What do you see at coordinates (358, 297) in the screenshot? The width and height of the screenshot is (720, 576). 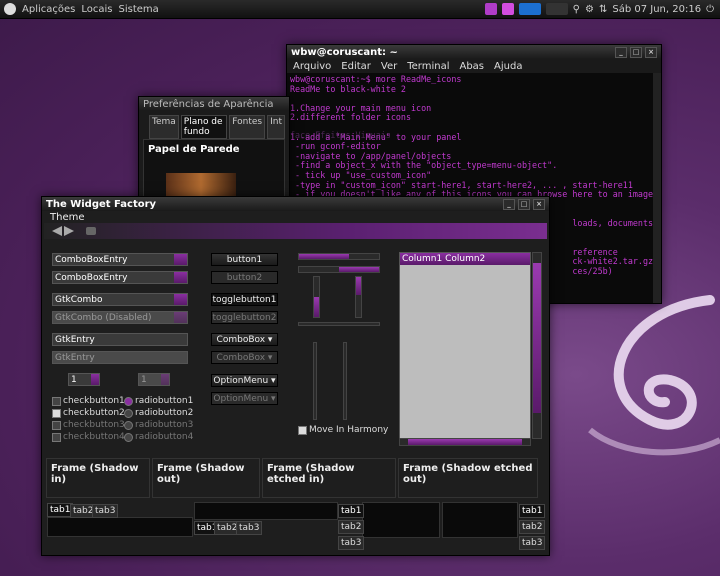 I see `vertical-slider` at bounding box center [358, 297].